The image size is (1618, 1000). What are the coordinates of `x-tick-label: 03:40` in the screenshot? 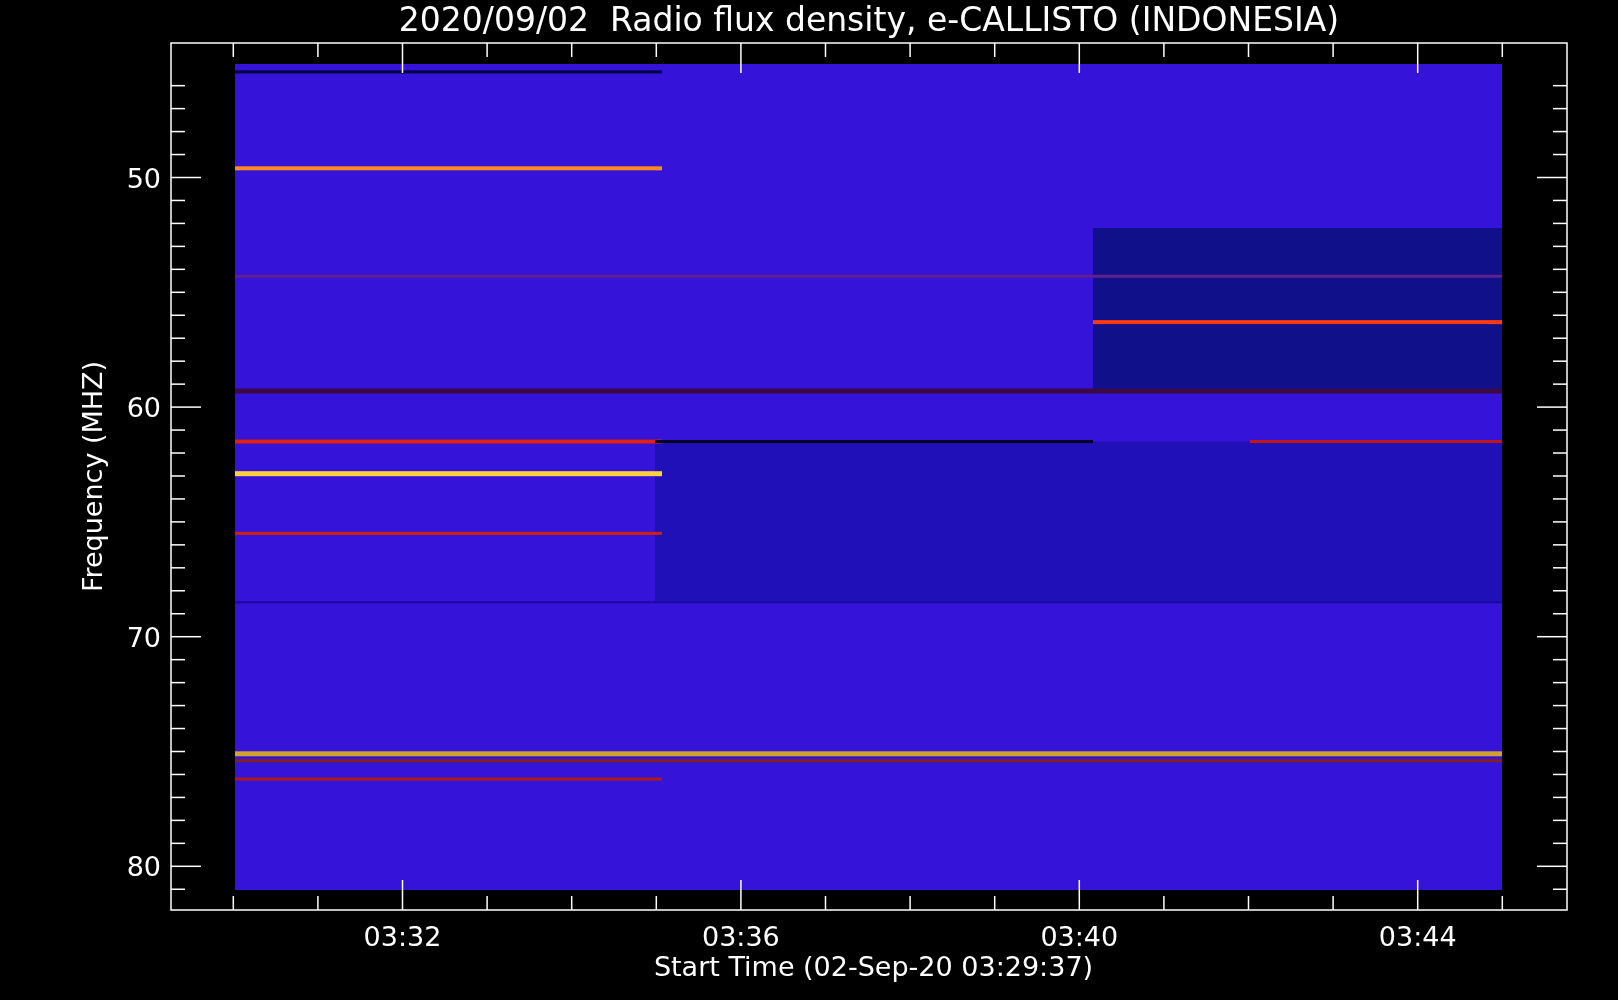 It's located at (1079, 936).